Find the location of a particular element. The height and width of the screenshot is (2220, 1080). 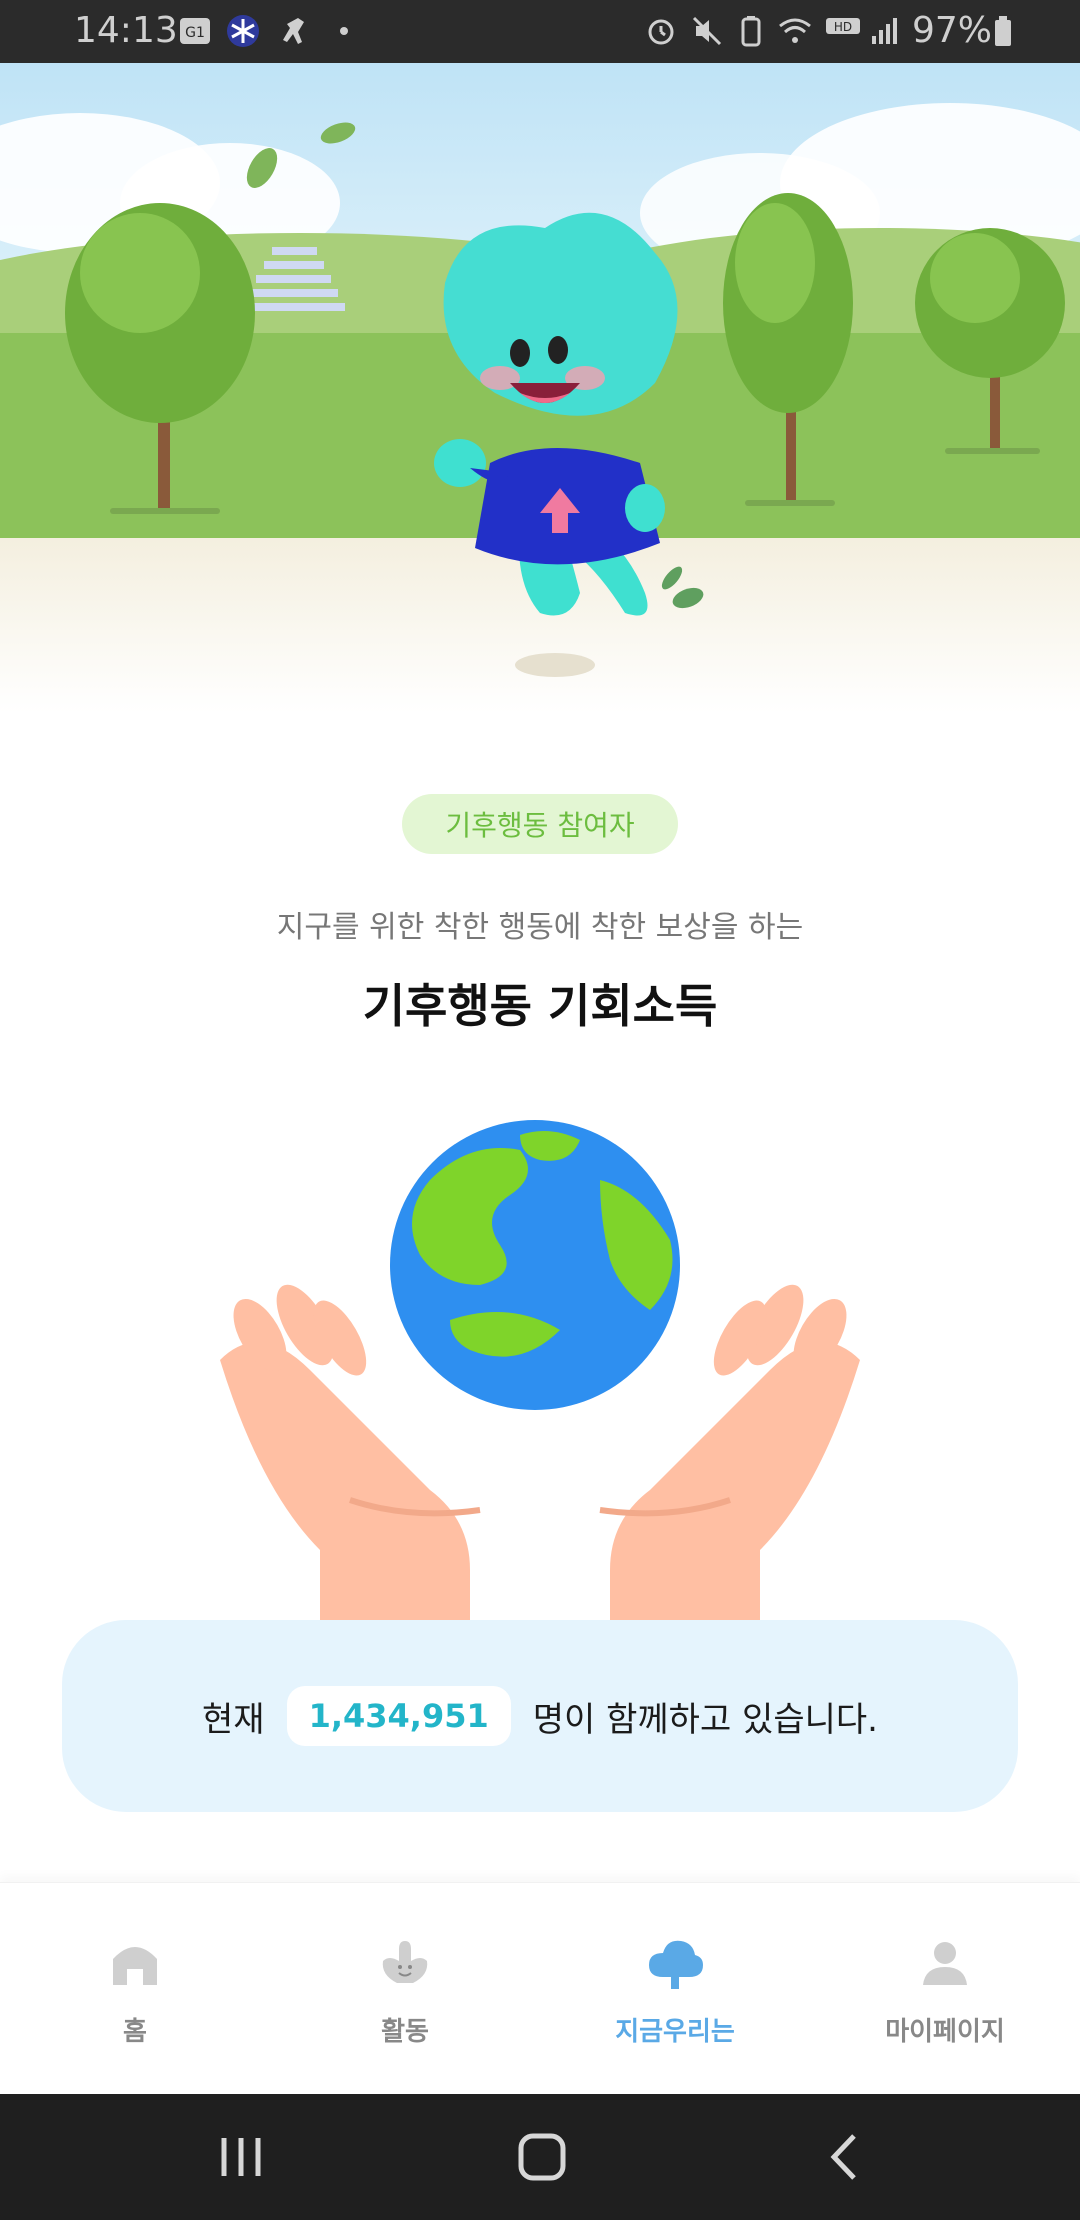

system-nav-bar is located at coordinates (540, 2157).